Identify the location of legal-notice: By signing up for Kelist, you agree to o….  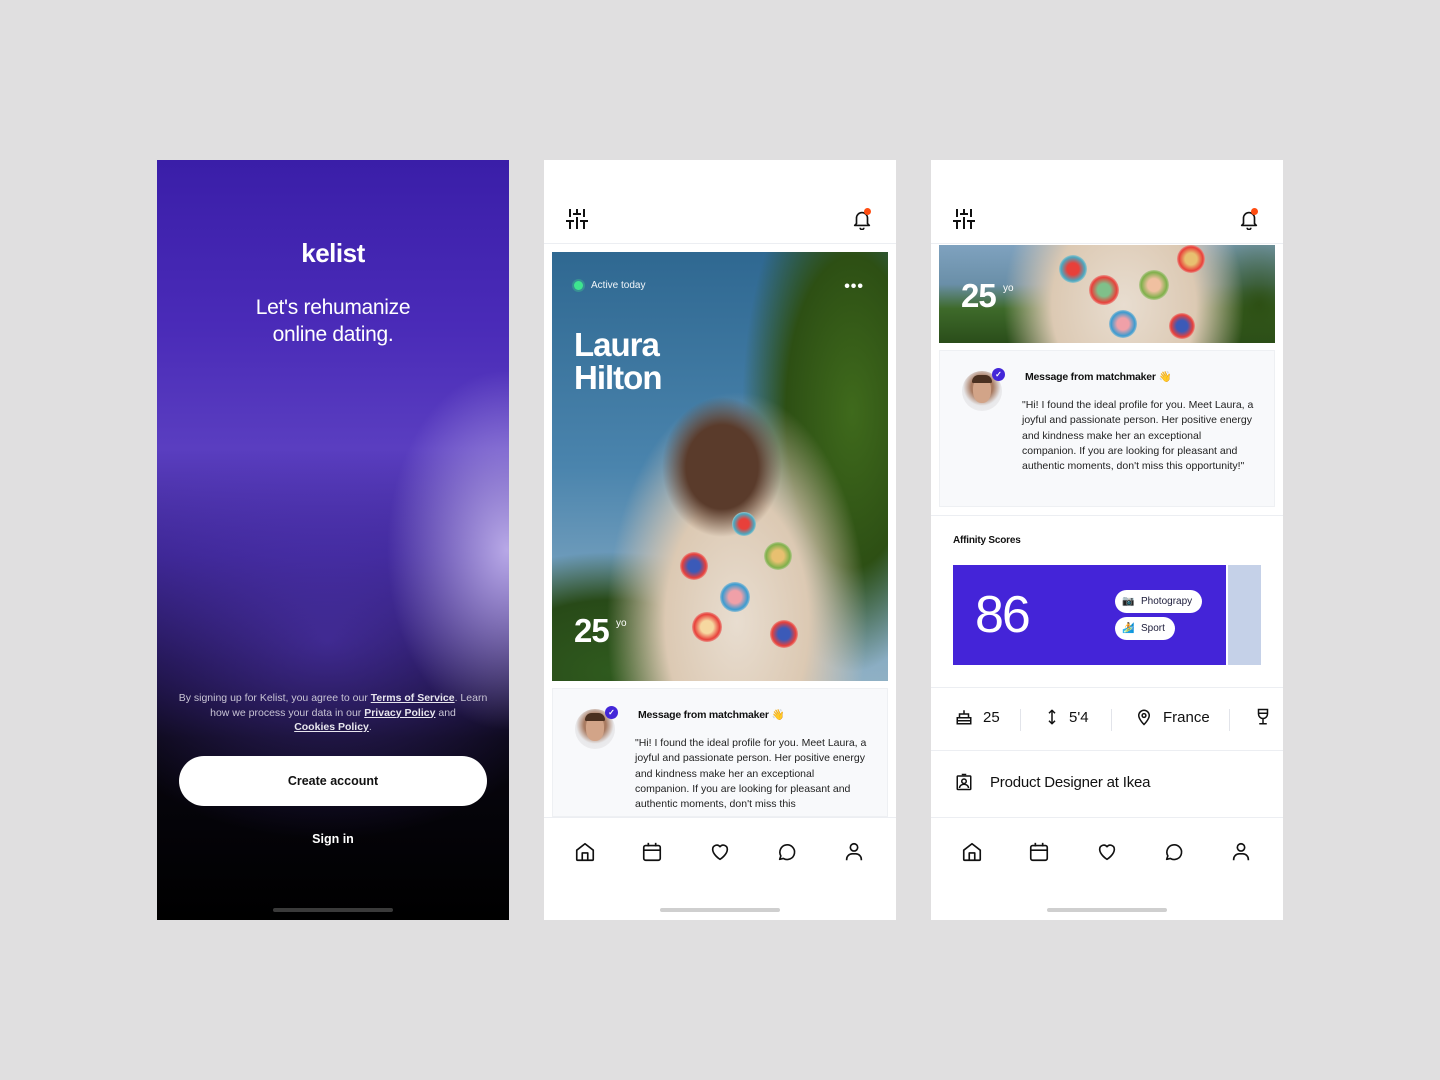
(333, 713).